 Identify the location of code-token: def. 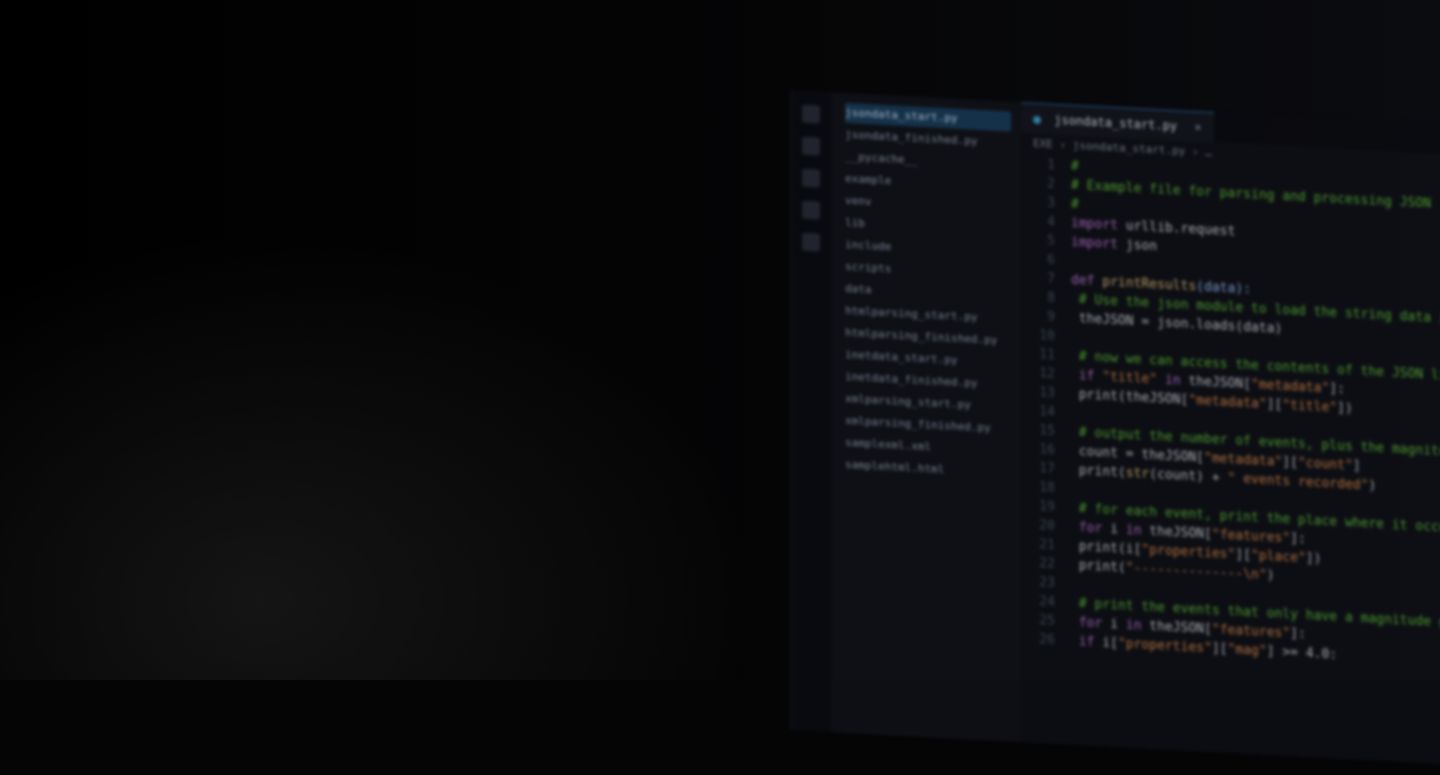
(1087, 281).